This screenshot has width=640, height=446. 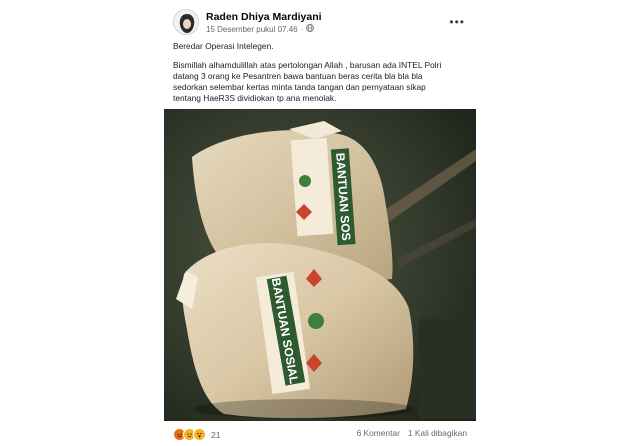 What do you see at coordinates (378, 433) in the screenshot?
I see `comments-count-link: 6 Komentar` at bounding box center [378, 433].